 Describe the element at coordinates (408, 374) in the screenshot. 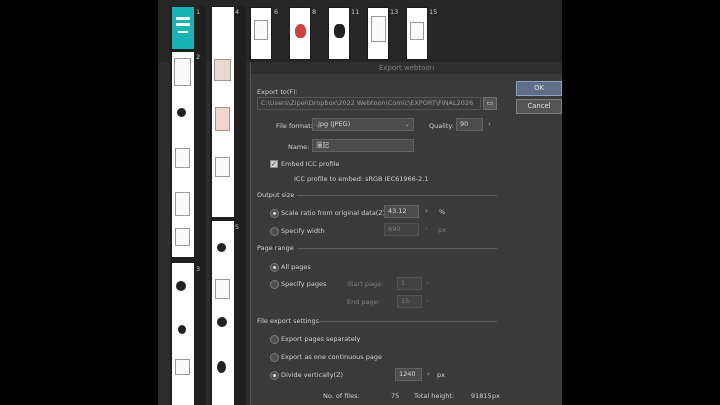

I see `divide-height-input: 1240` at that location.